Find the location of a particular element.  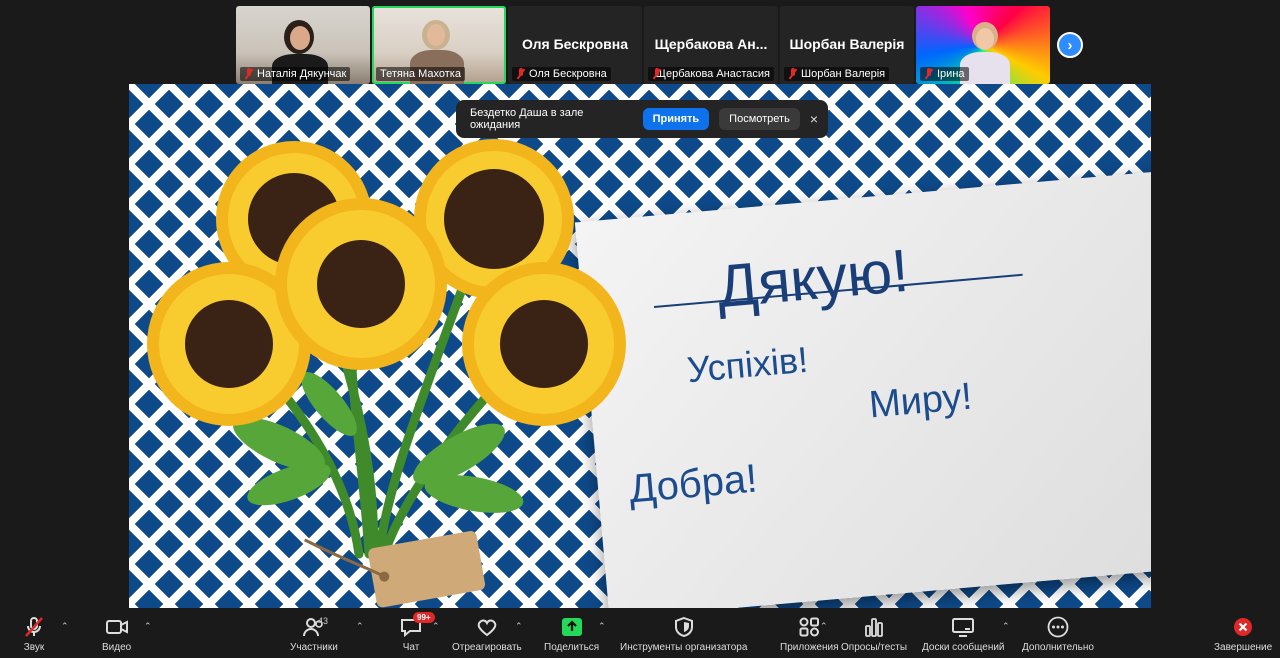

participant-tile: Шорбан Валерія Шорбан Валерія is located at coordinates (847, 45).